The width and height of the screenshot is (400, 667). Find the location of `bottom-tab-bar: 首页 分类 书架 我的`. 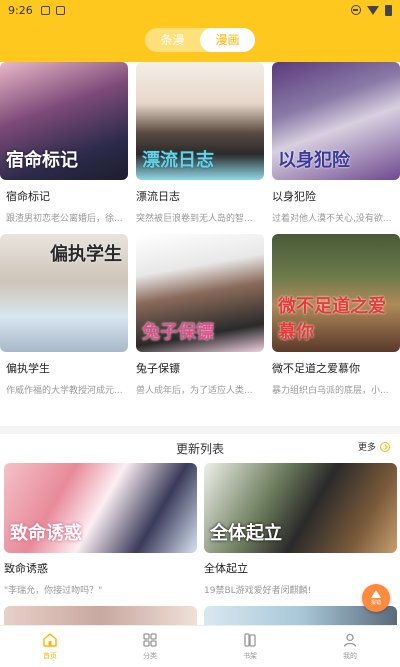

bottom-tab-bar: 首页 分类 书架 我的 is located at coordinates (200, 646).